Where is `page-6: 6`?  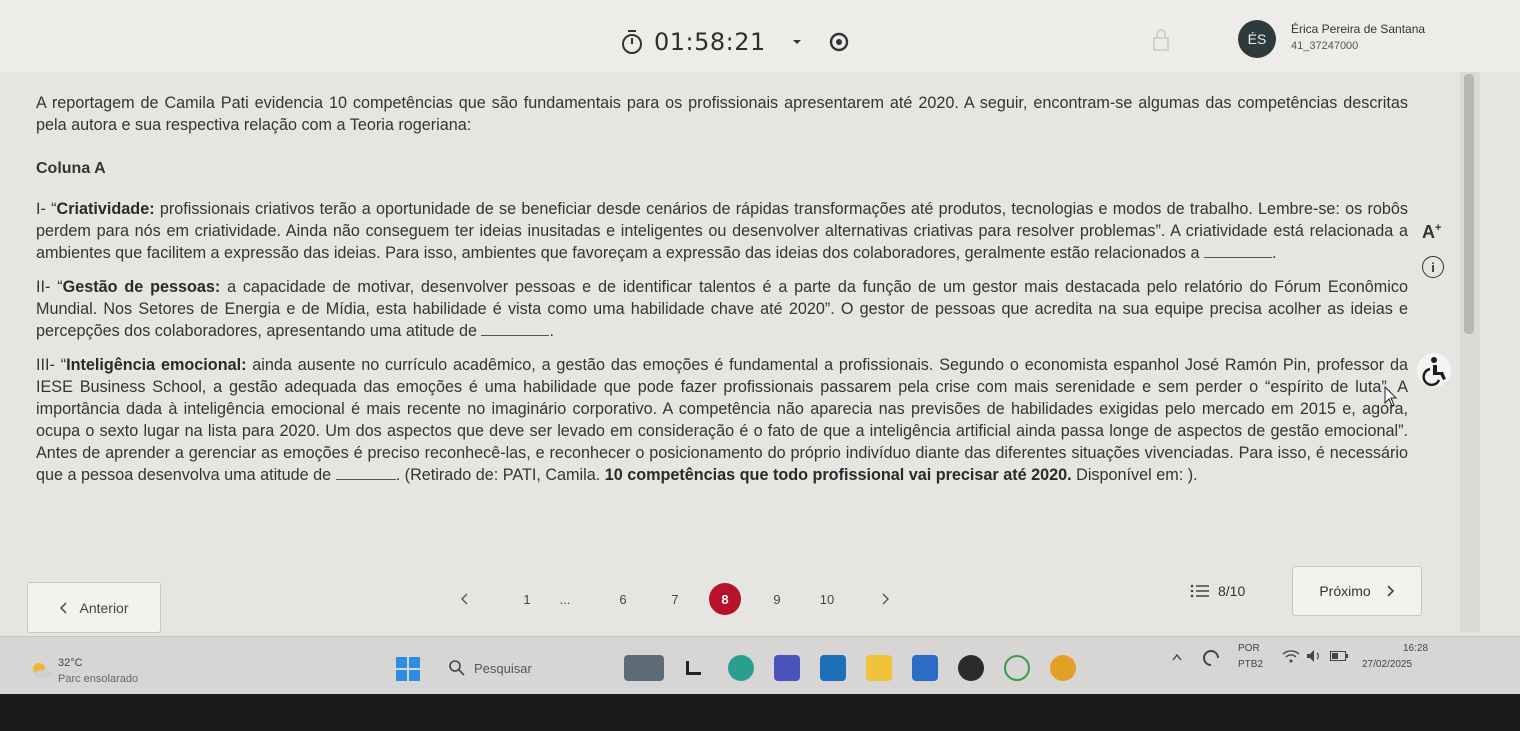
page-6: 6 is located at coordinates (623, 599).